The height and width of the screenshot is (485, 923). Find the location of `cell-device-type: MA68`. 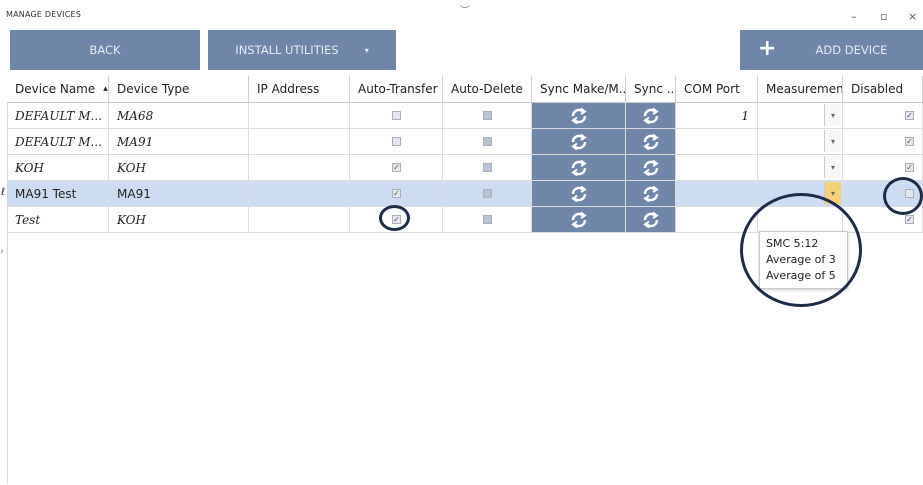

cell-device-type: MA68 is located at coordinates (179, 115).